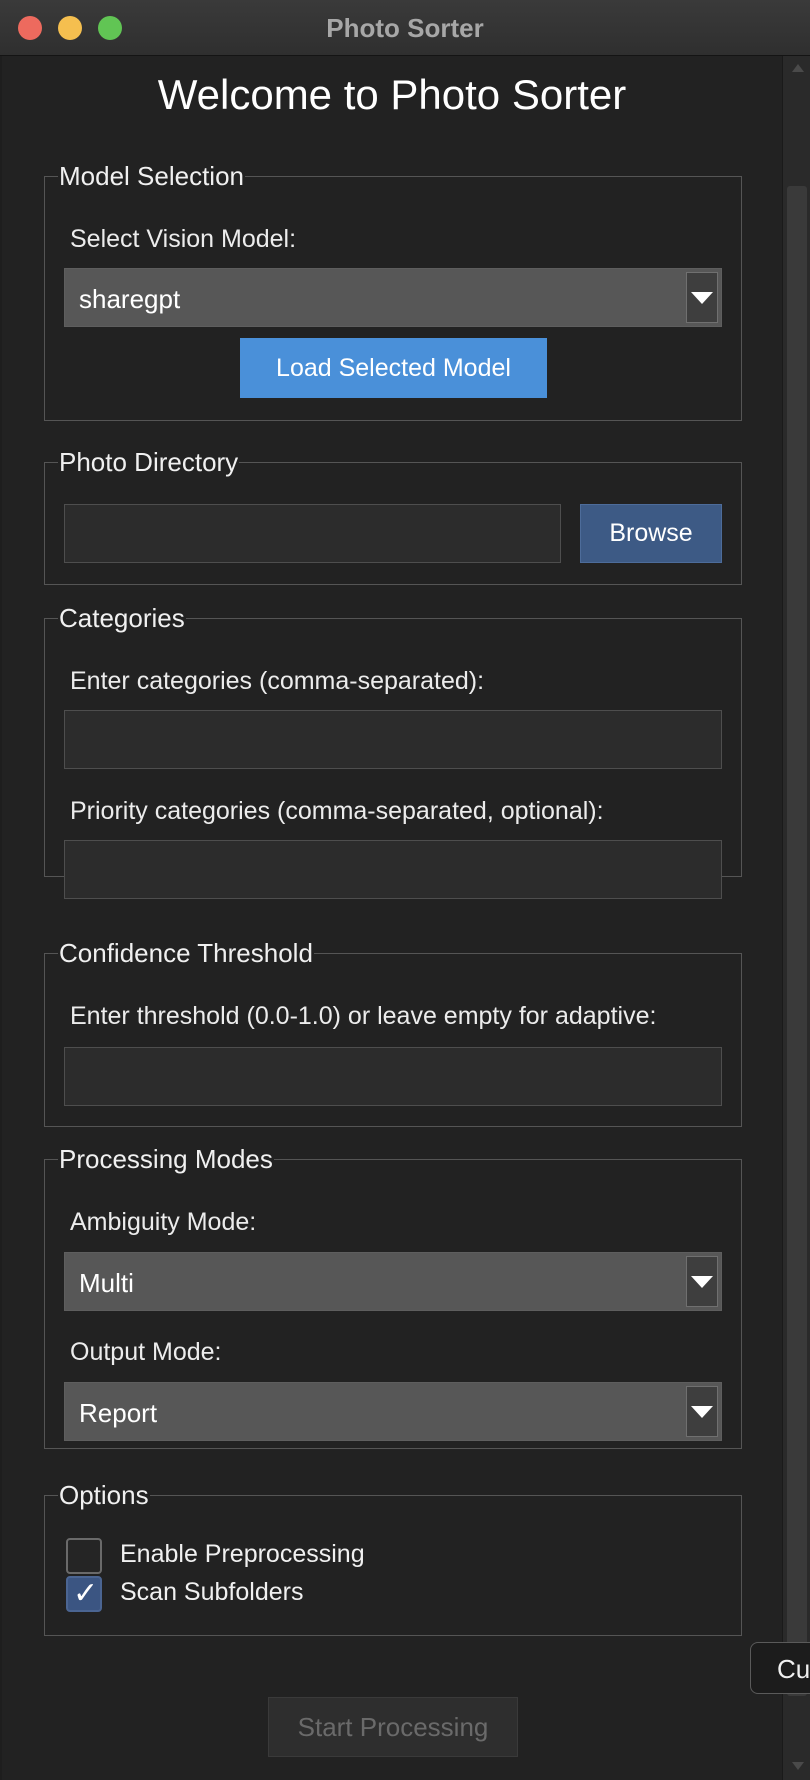 This screenshot has width=810, height=1780. I want to click on enable-preprocessing-label: Enable Preprocessing, so click(242, 1554).